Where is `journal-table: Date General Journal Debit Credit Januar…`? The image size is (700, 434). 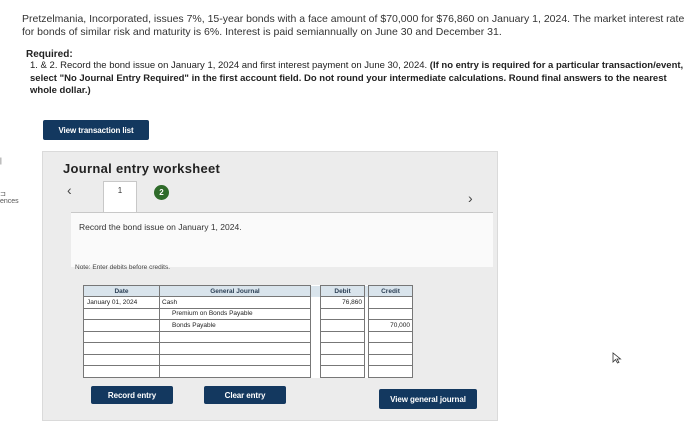
journal-table: Date General Journal Debit Credit Januar… is located at coordinates (248, 331).